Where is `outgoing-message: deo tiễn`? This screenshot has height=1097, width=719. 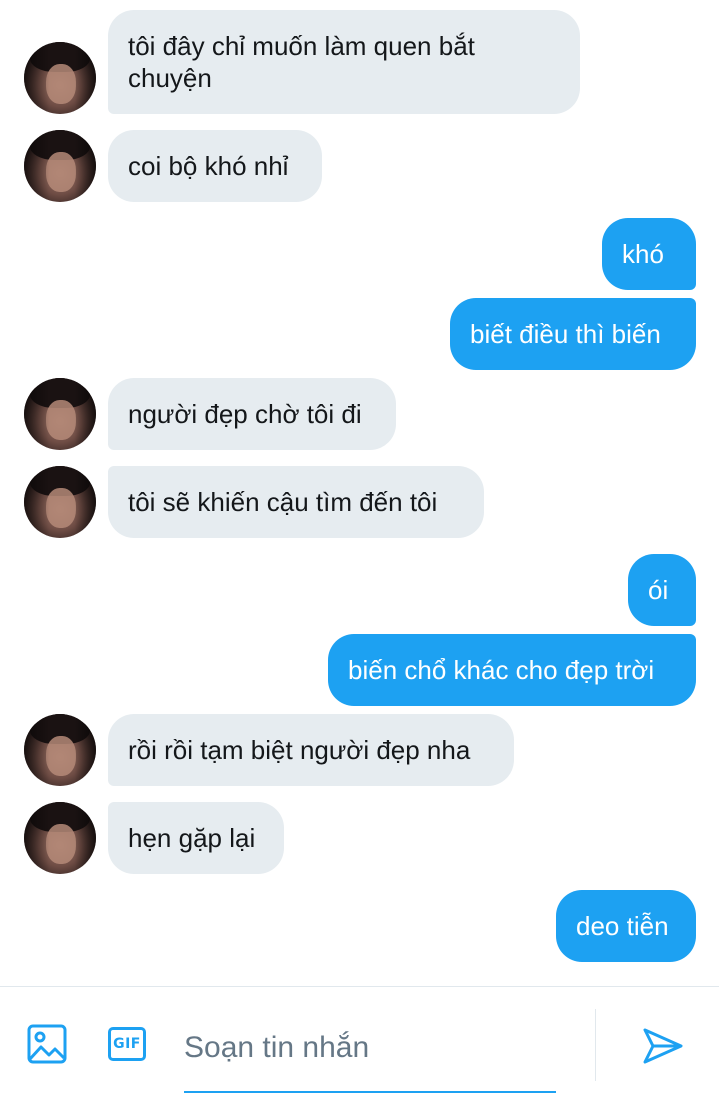 outgoing-message: deo tiễn is located at coordinates (626, 926).